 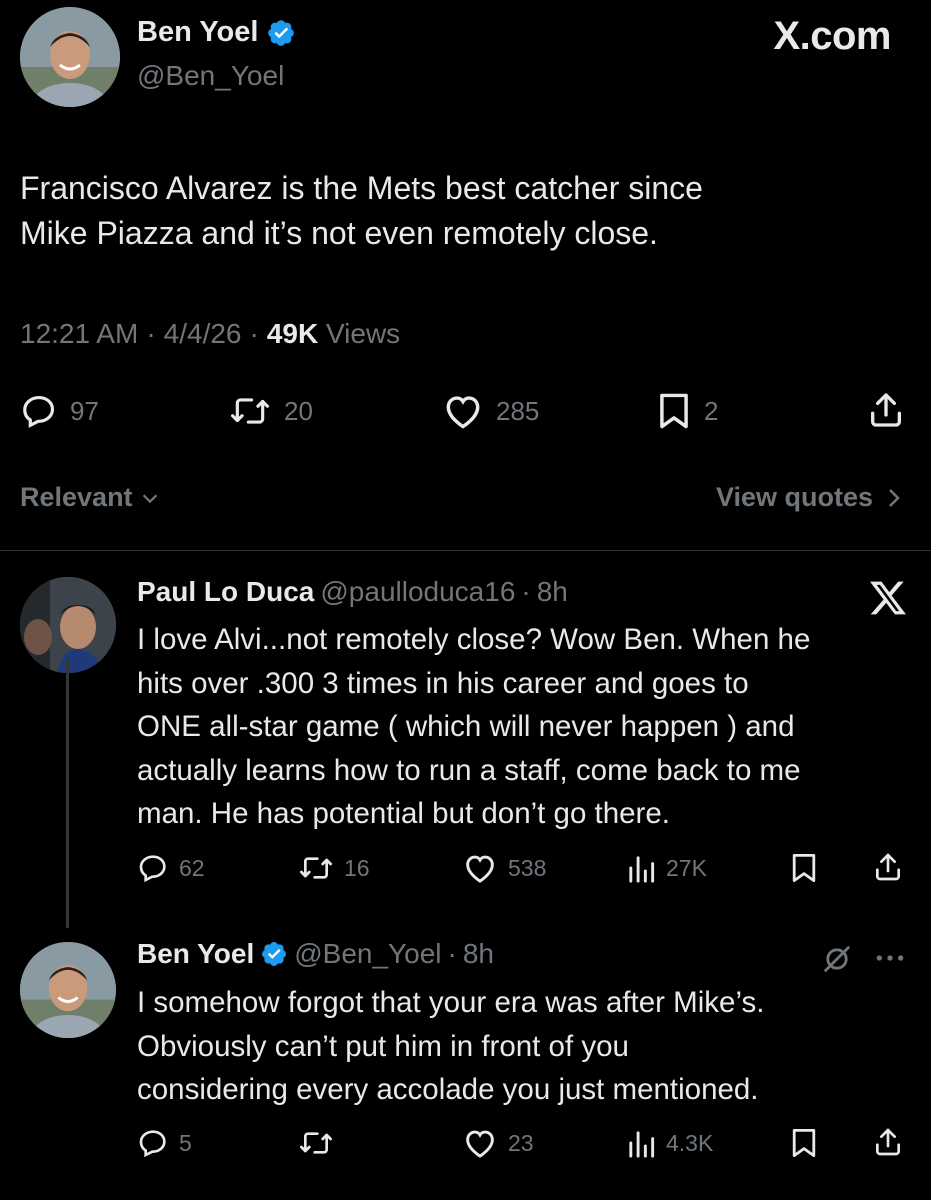 What do you see at coordinates (192, 867) in the screenshot?
I see `reply-count: 62` at bounding box center [192, 867].